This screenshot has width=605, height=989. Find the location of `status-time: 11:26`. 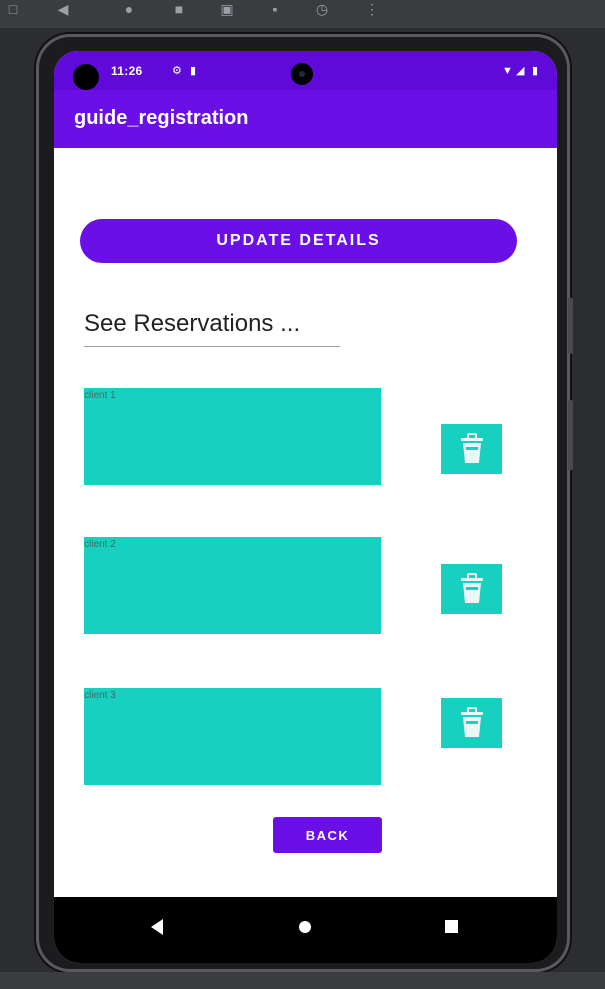

status-time: 11:26 is located at coordinates (127, 71).